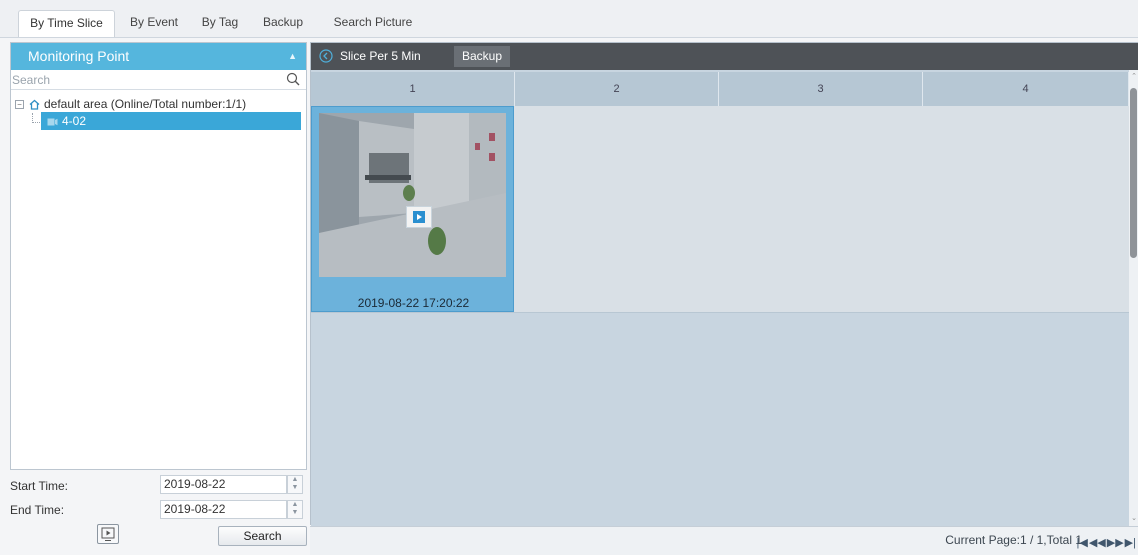 The height and width of the screenshot is (555, 1138). What do you see at coordinates (262, 536) in the screenshot?
I see `search-button: Search` at bounding box center [262, 536].